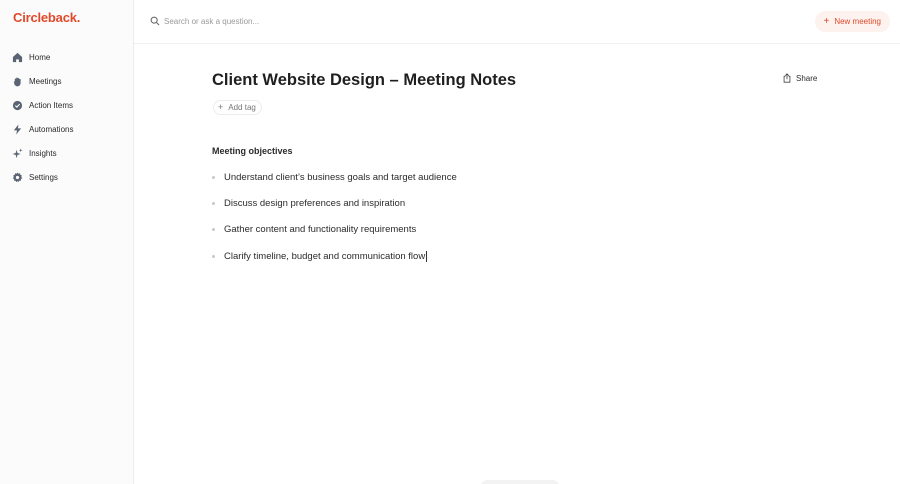 The width and height of the screenshot is (900, 484). Describe the element at coordinates (45, 81) in the screenshot. I see `sidebar-item-label: Meetings` at that location.